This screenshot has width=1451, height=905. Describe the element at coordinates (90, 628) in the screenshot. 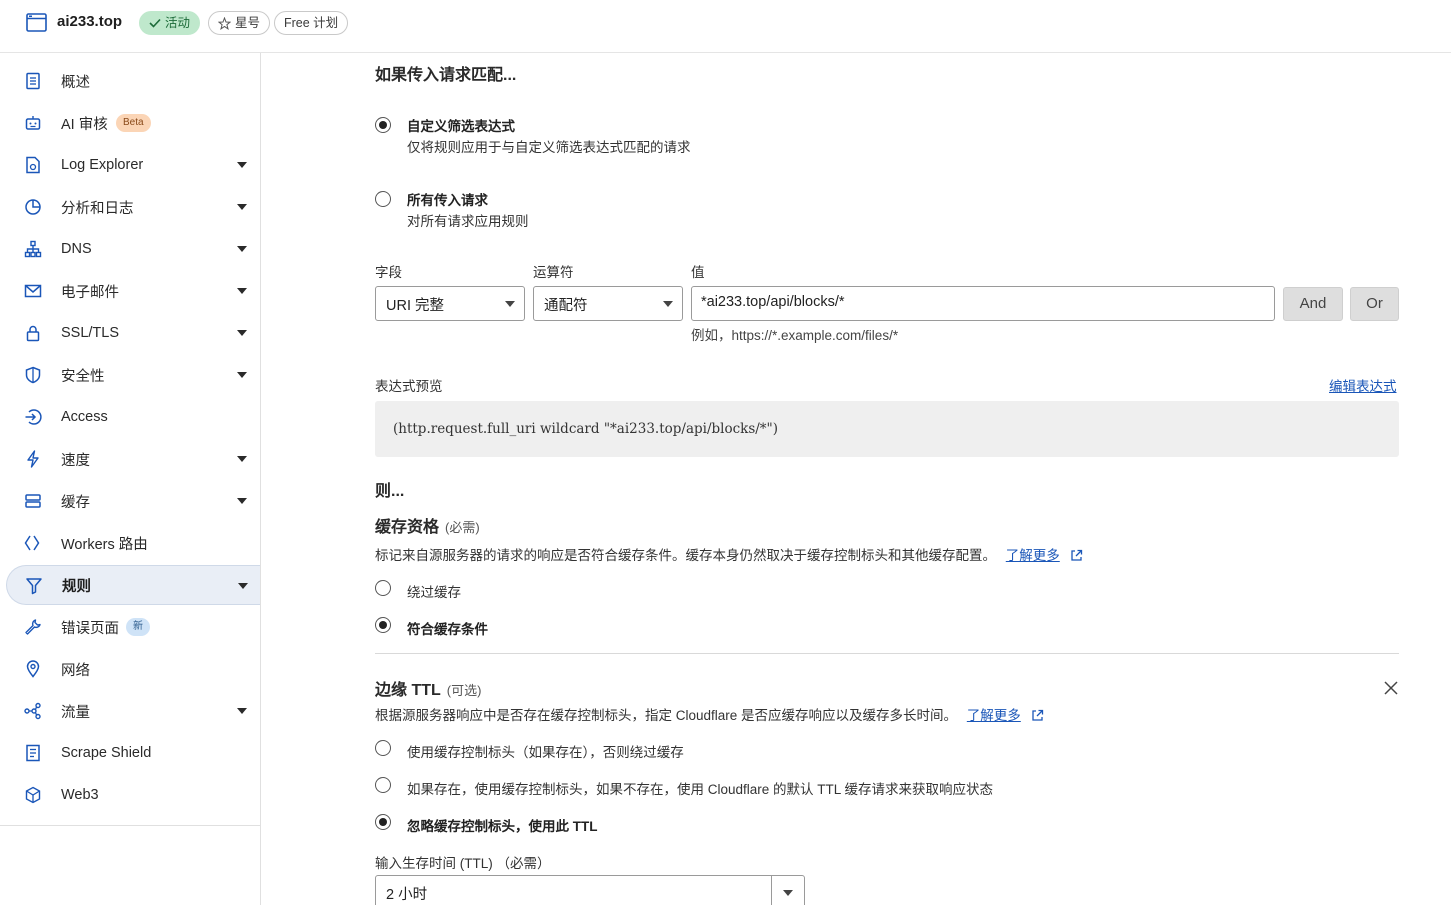

I see `sidebar-item-label: 错误页面` at that location.